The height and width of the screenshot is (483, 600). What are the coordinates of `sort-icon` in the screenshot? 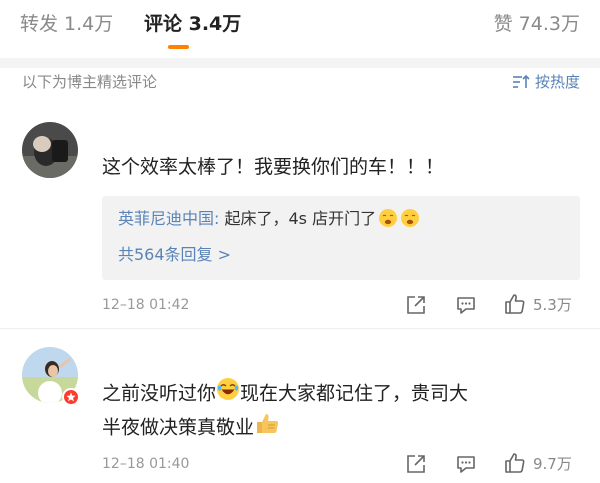 It's located at (521, 82).